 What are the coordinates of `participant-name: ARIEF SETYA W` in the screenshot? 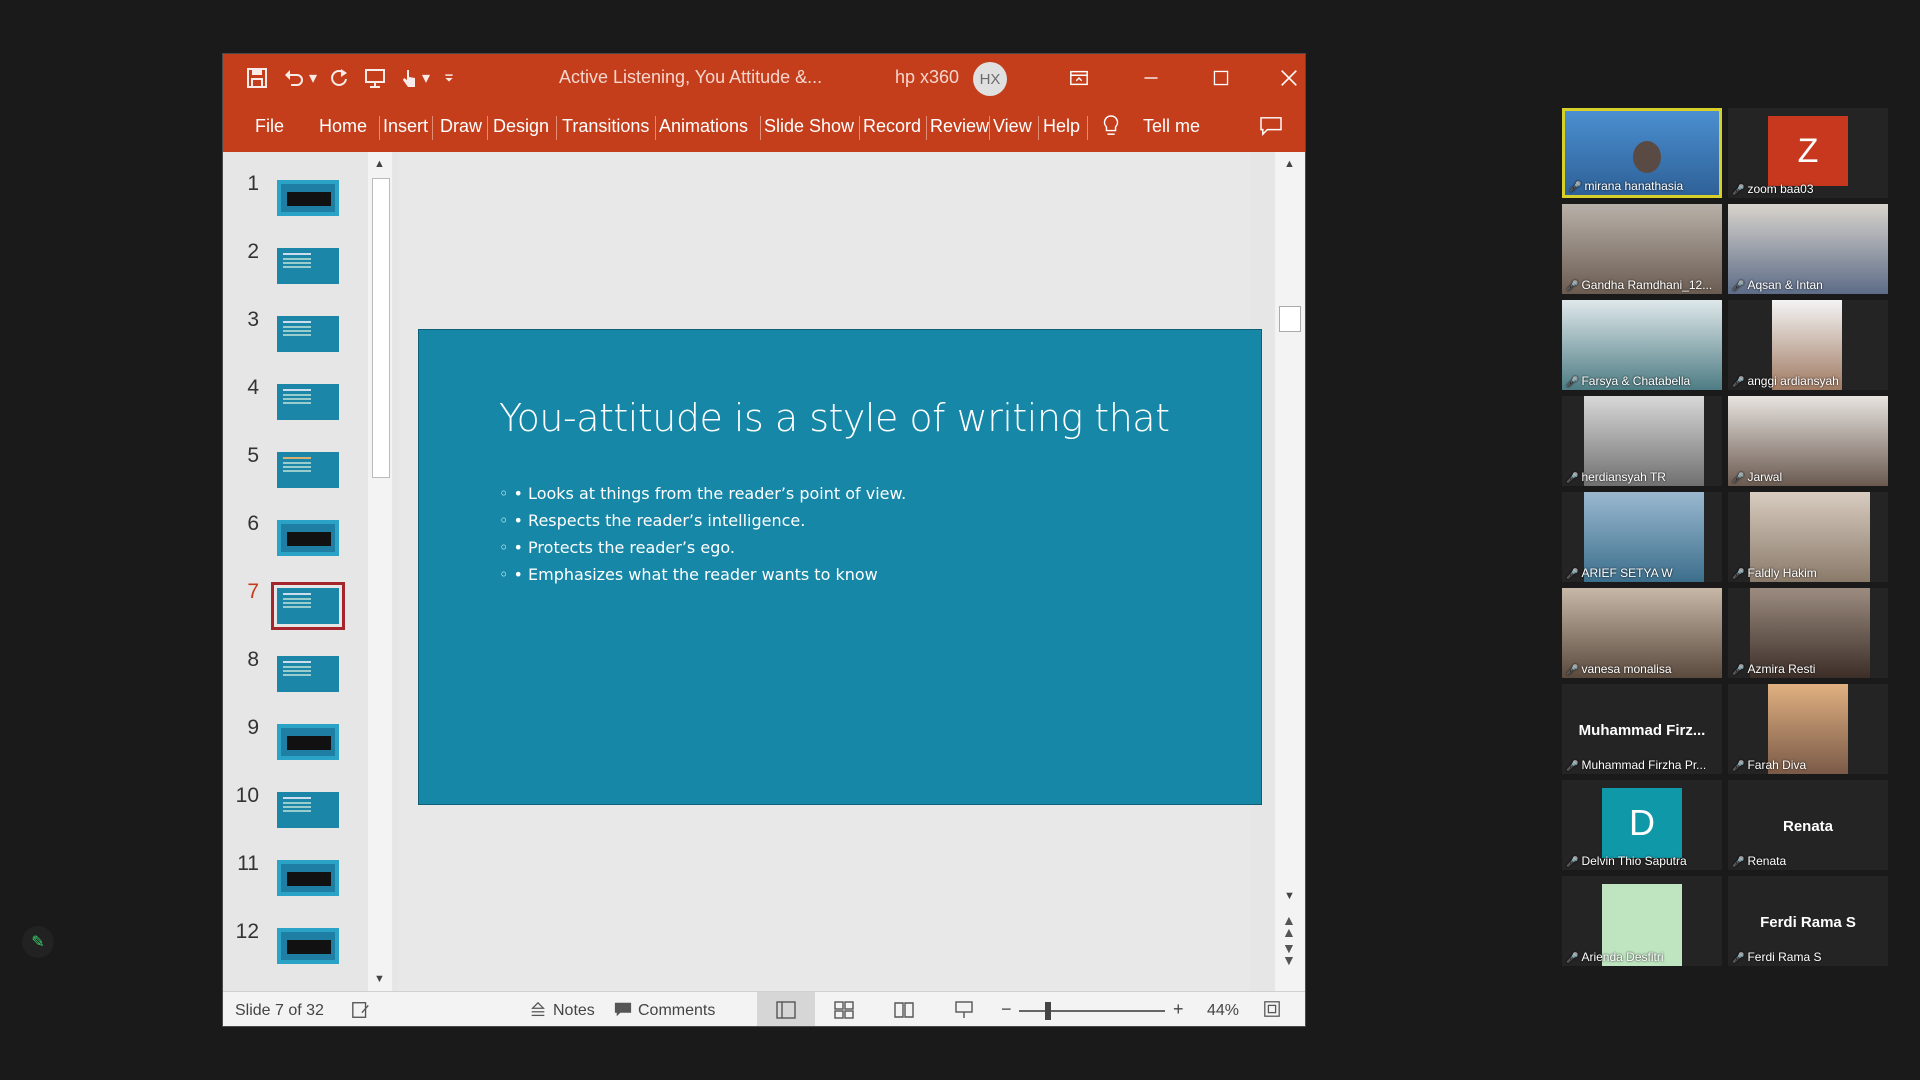 It's located at (1619, 573).